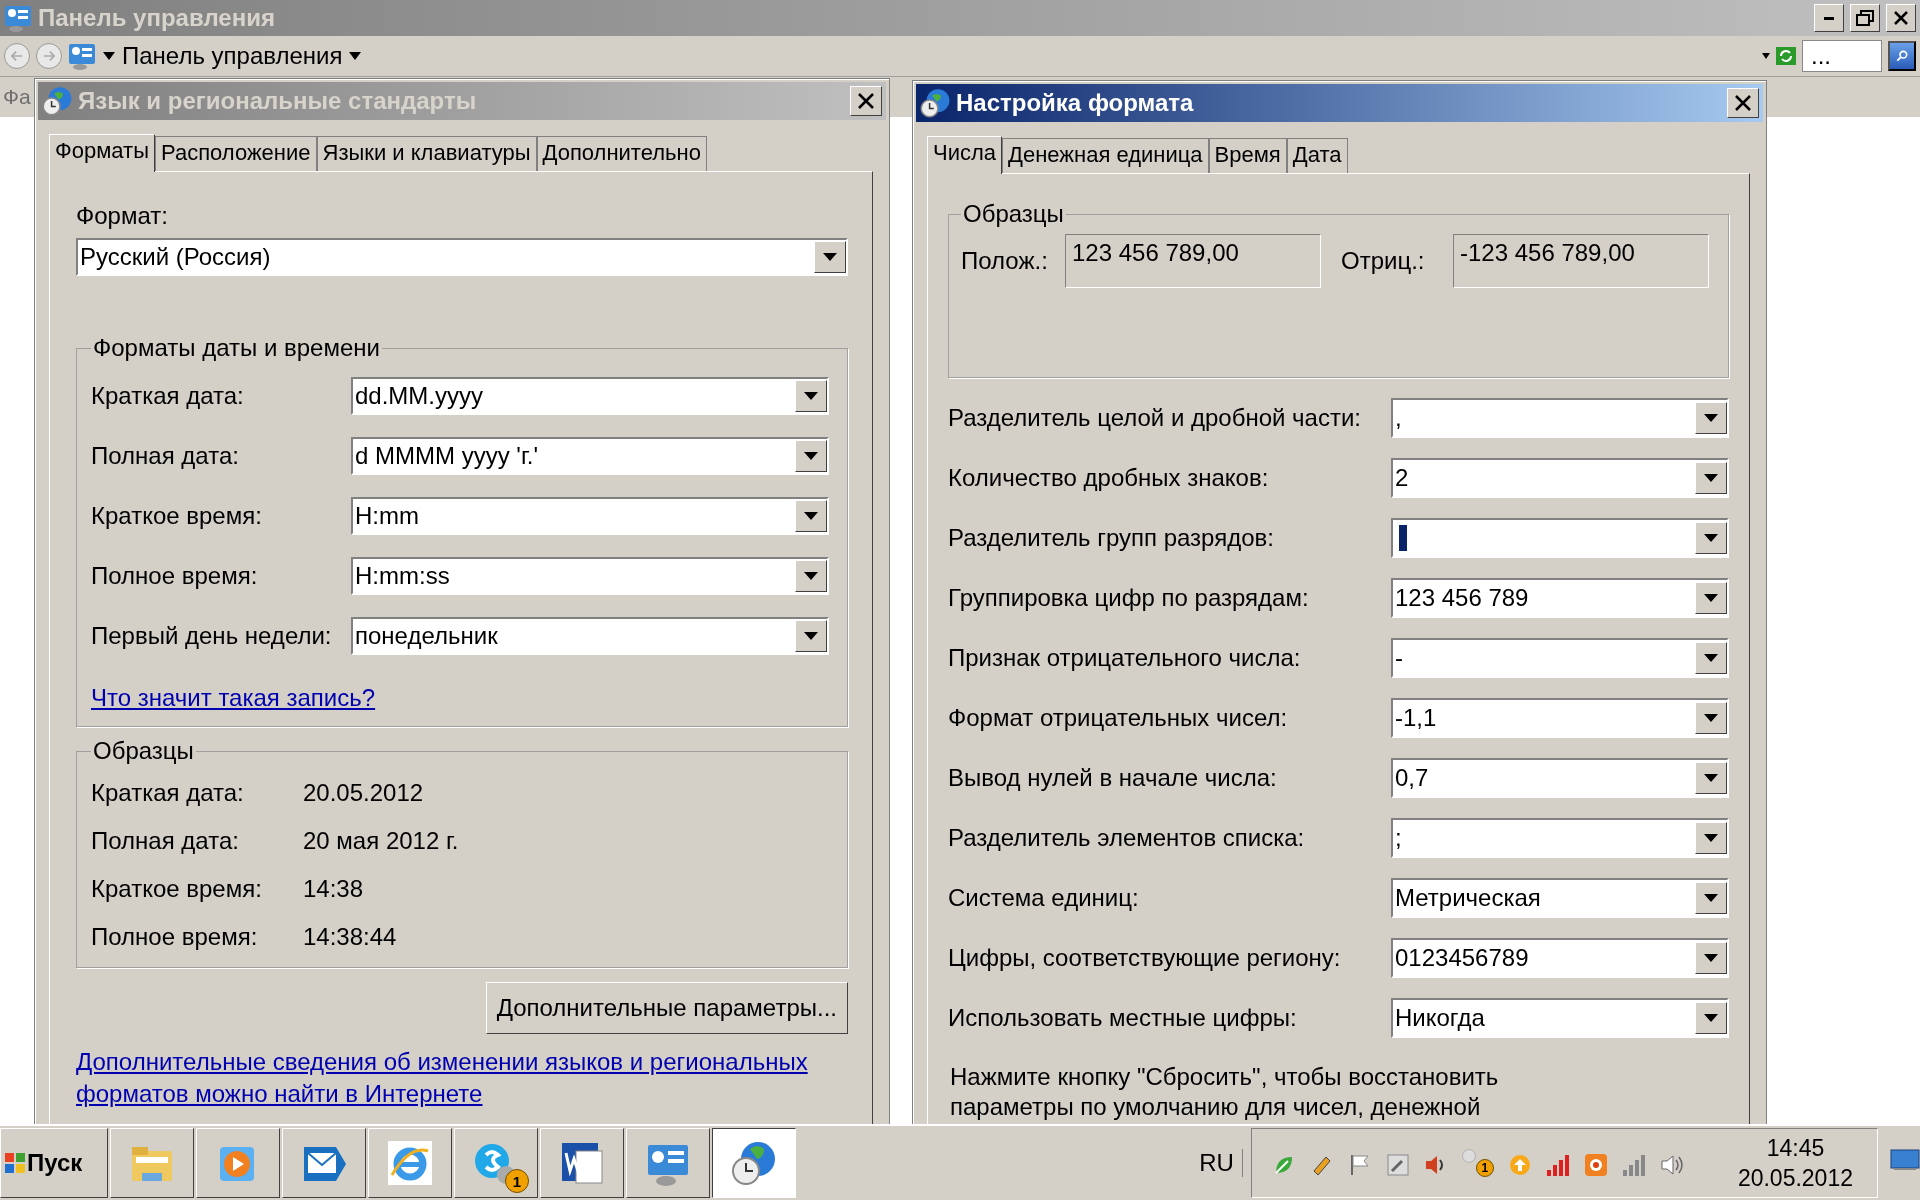 The image size is (1920, 1200). What do you see at coordinates (1581, 261) in the screenshot?
I see `sample-value-box: -123 456 789,00` at bounding box center [1581, 261].